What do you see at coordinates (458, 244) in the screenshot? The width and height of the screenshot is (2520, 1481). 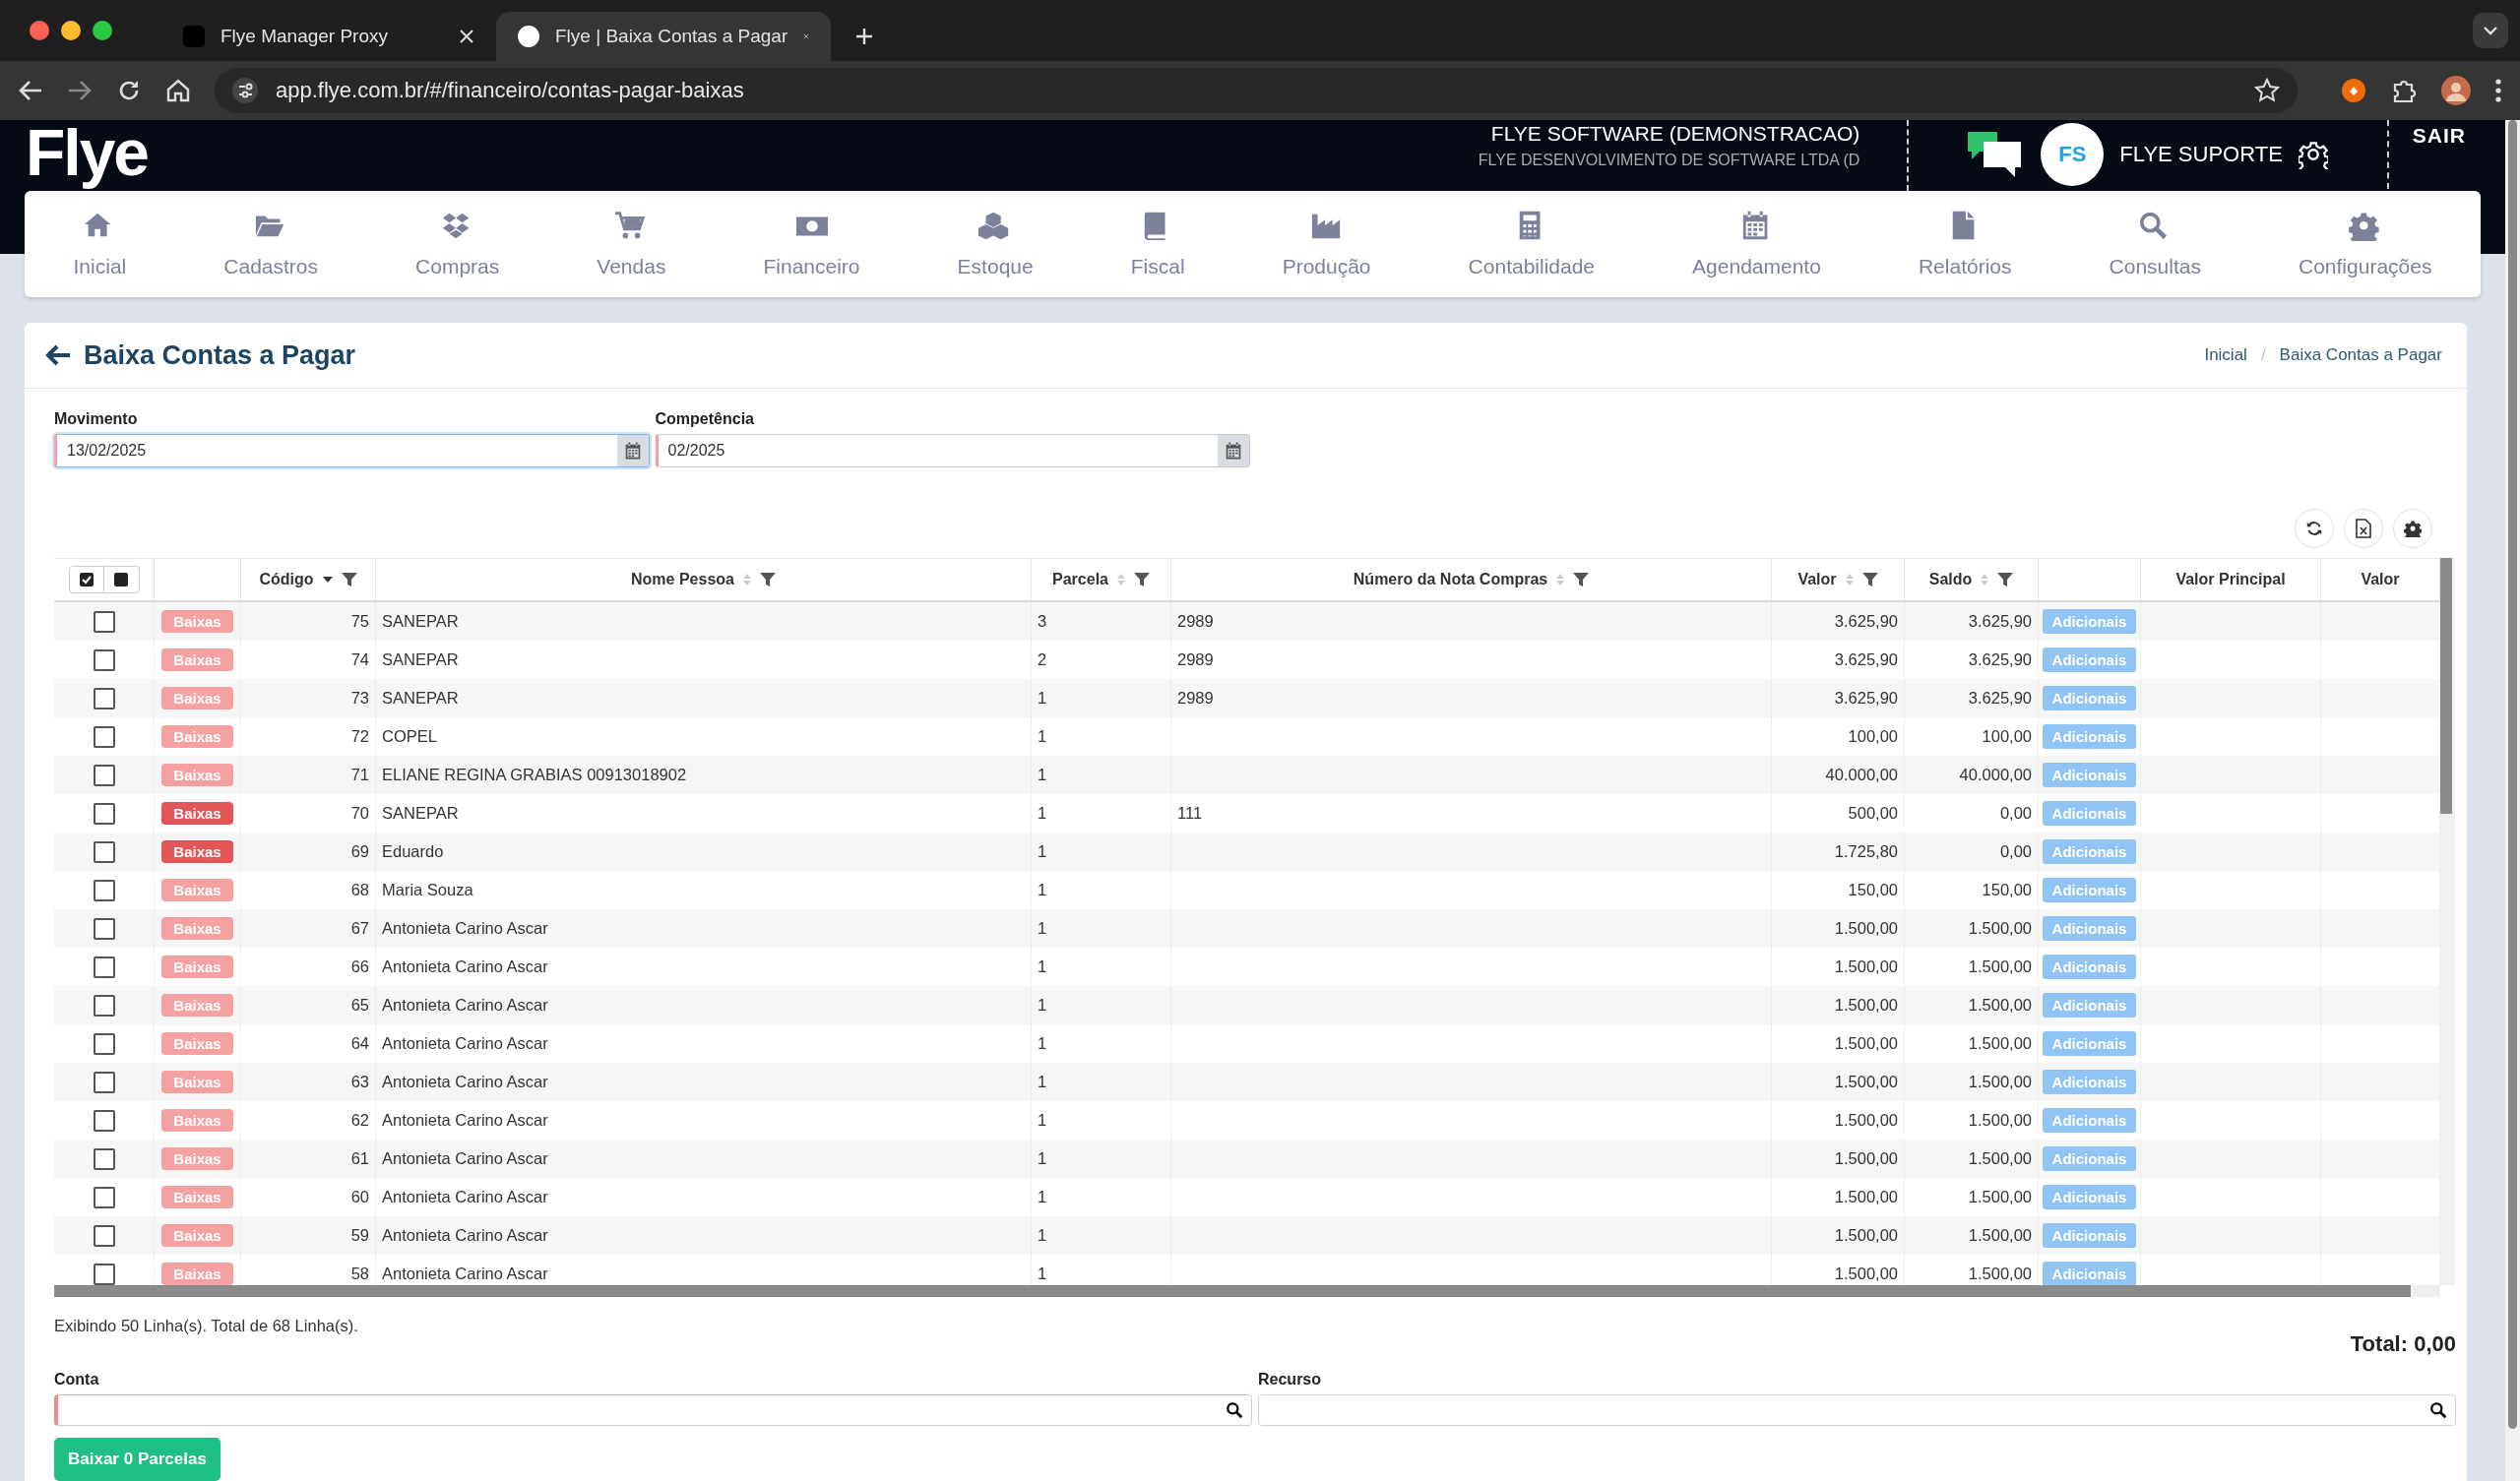 I see `nav-item: Compras` at bounding box center [458, 244].